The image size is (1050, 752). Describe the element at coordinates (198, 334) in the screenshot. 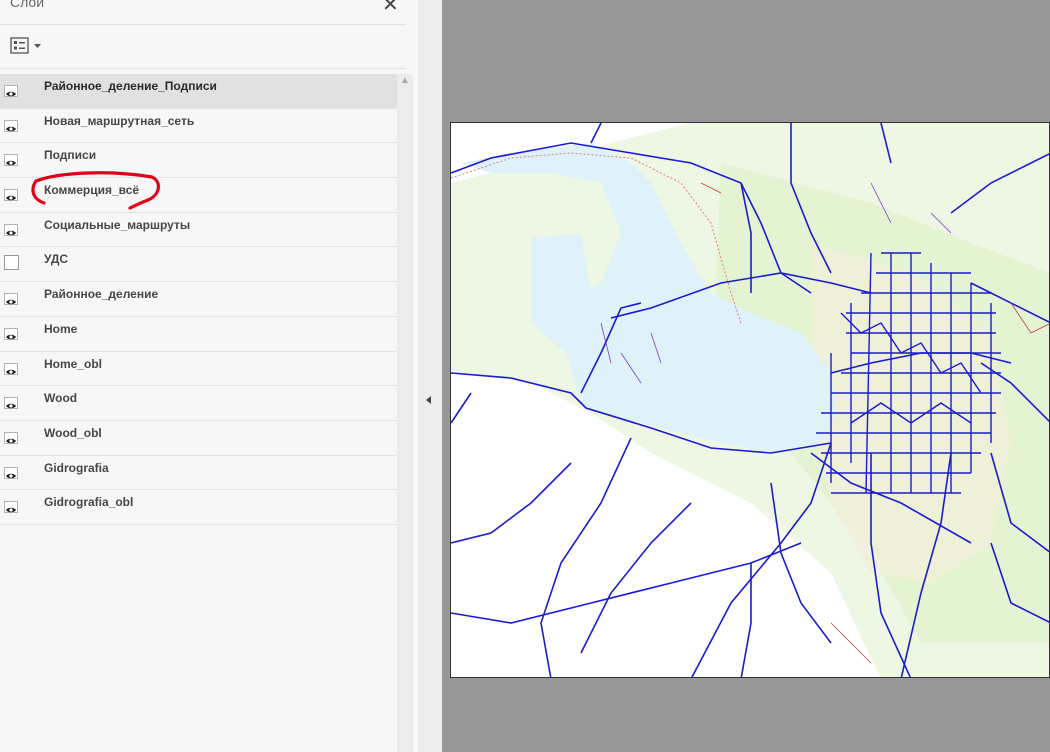

I see `layer-row: Home` at that location.